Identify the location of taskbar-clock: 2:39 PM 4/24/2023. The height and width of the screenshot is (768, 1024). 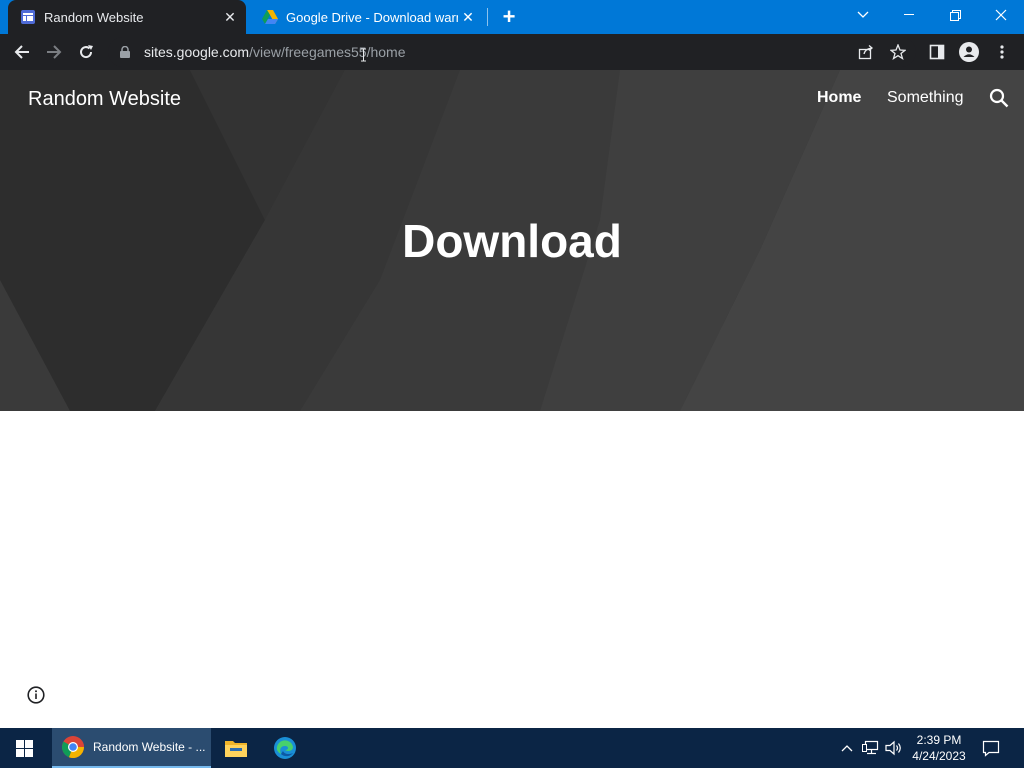
(939, 748).